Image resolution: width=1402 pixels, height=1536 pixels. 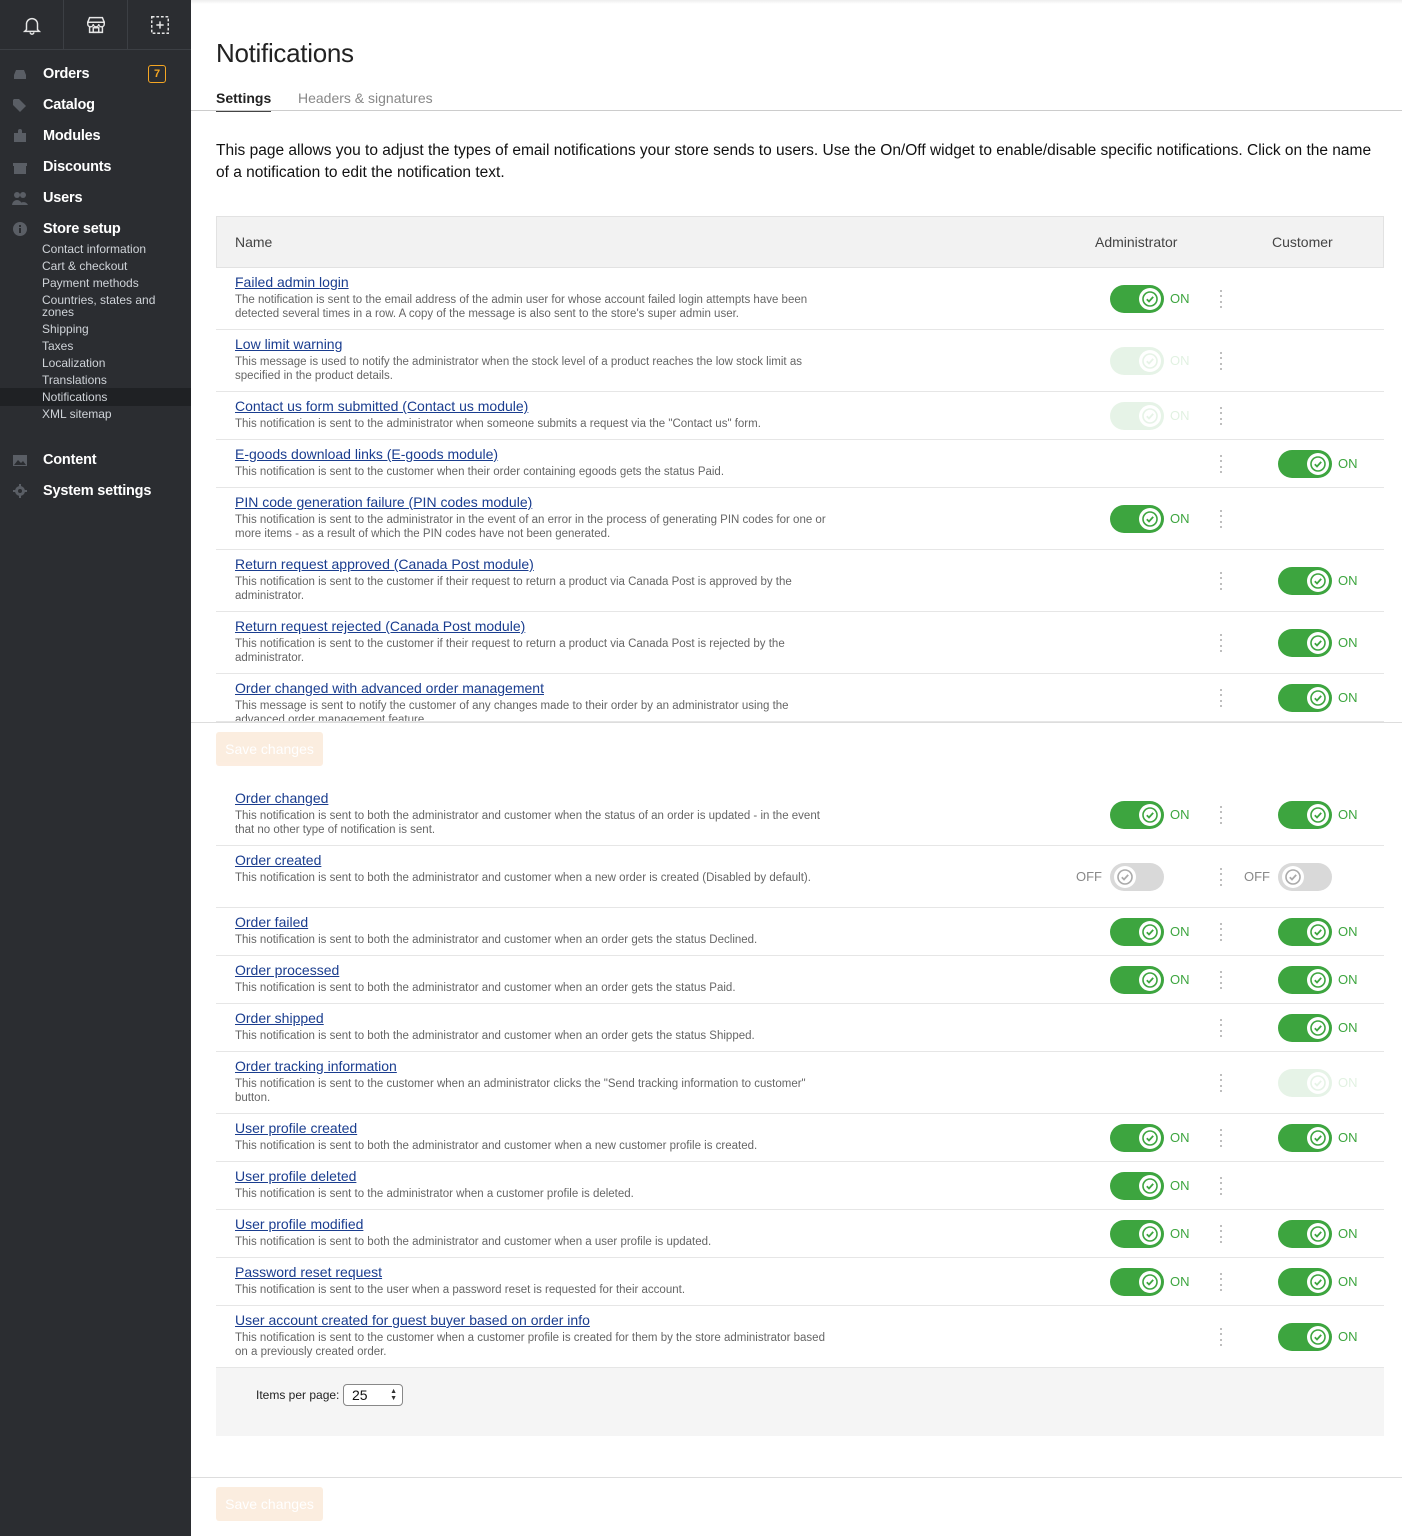 What do you see at coordinates (373, 1395) in the screenshot?
I see `items-per-page-select: 25 ▲ ▼` at bounding box center [373, 1395].